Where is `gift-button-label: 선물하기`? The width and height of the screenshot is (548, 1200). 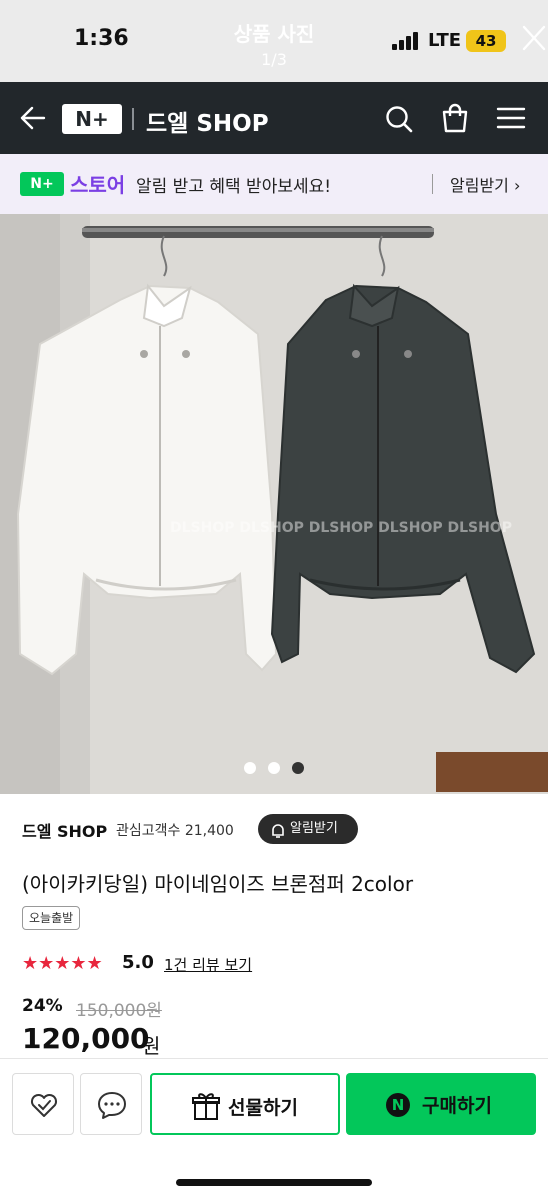
gift-button-label: 선물하기 is located at coordinates (263, 1108).